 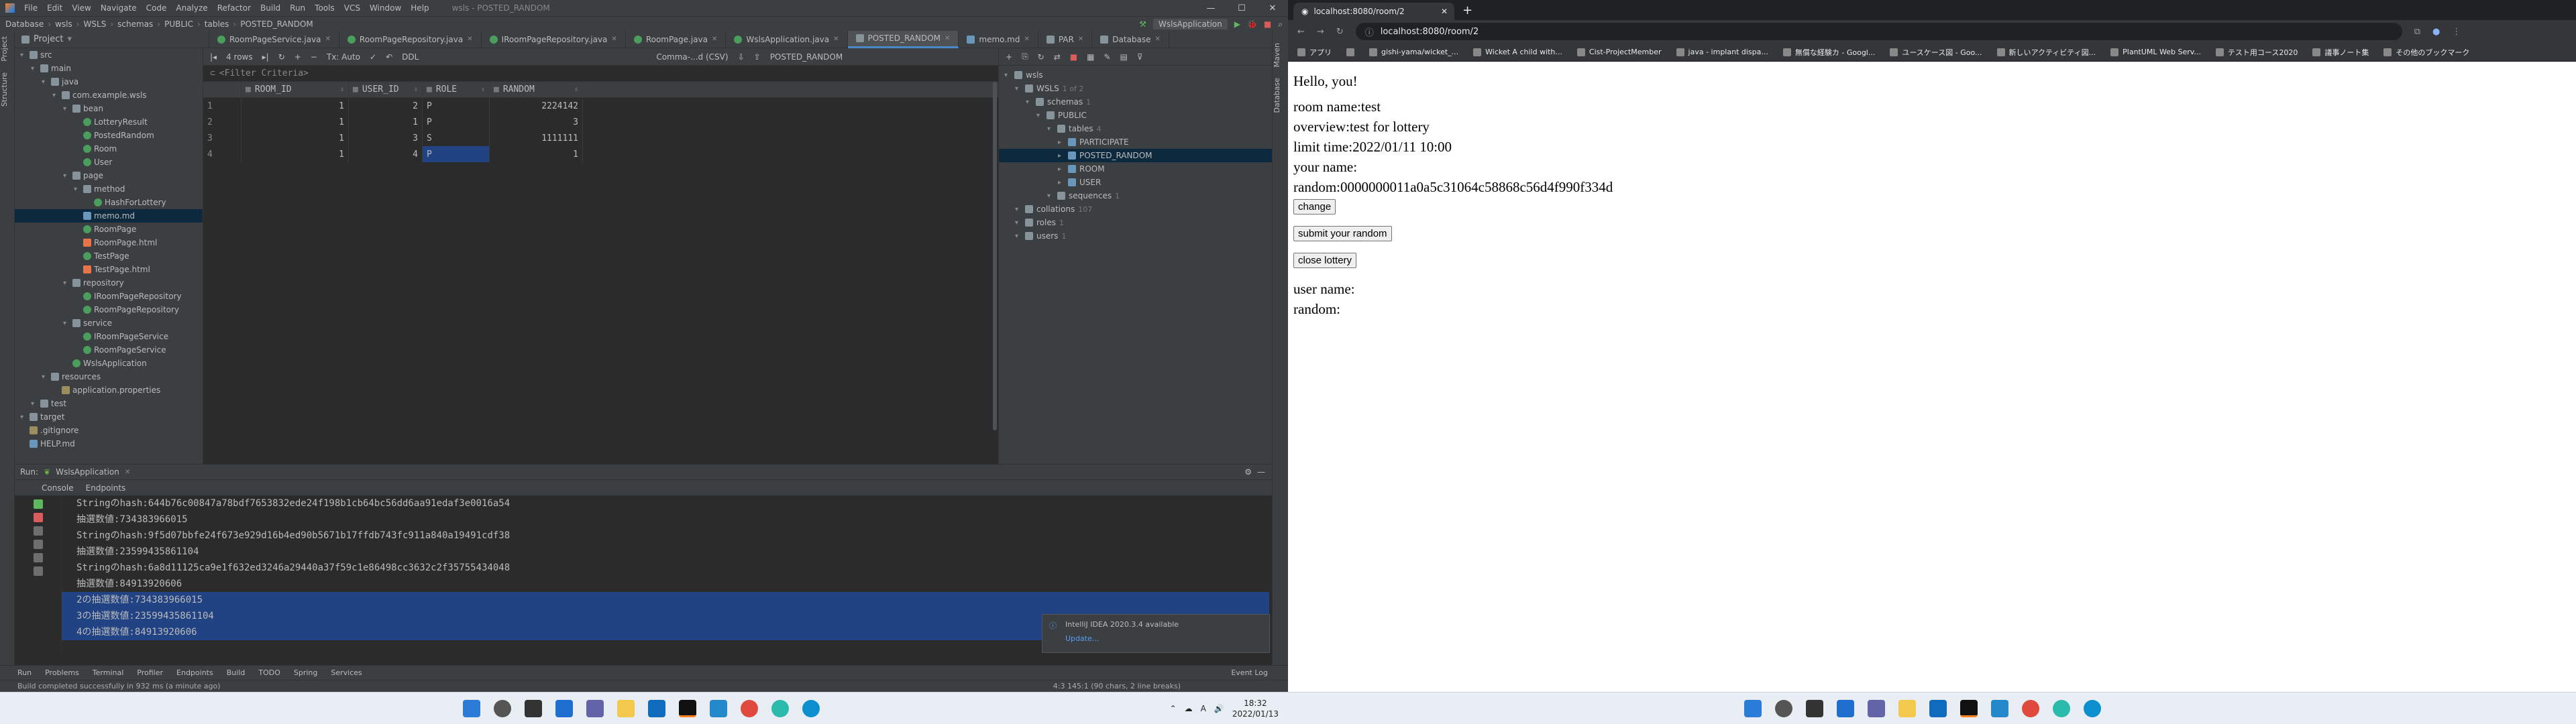 What do you see at coordinates (1135, 102) in the screenshot?
I see `db-tree-item: ▾ schemas 1` at bounding box center [1135, 102].